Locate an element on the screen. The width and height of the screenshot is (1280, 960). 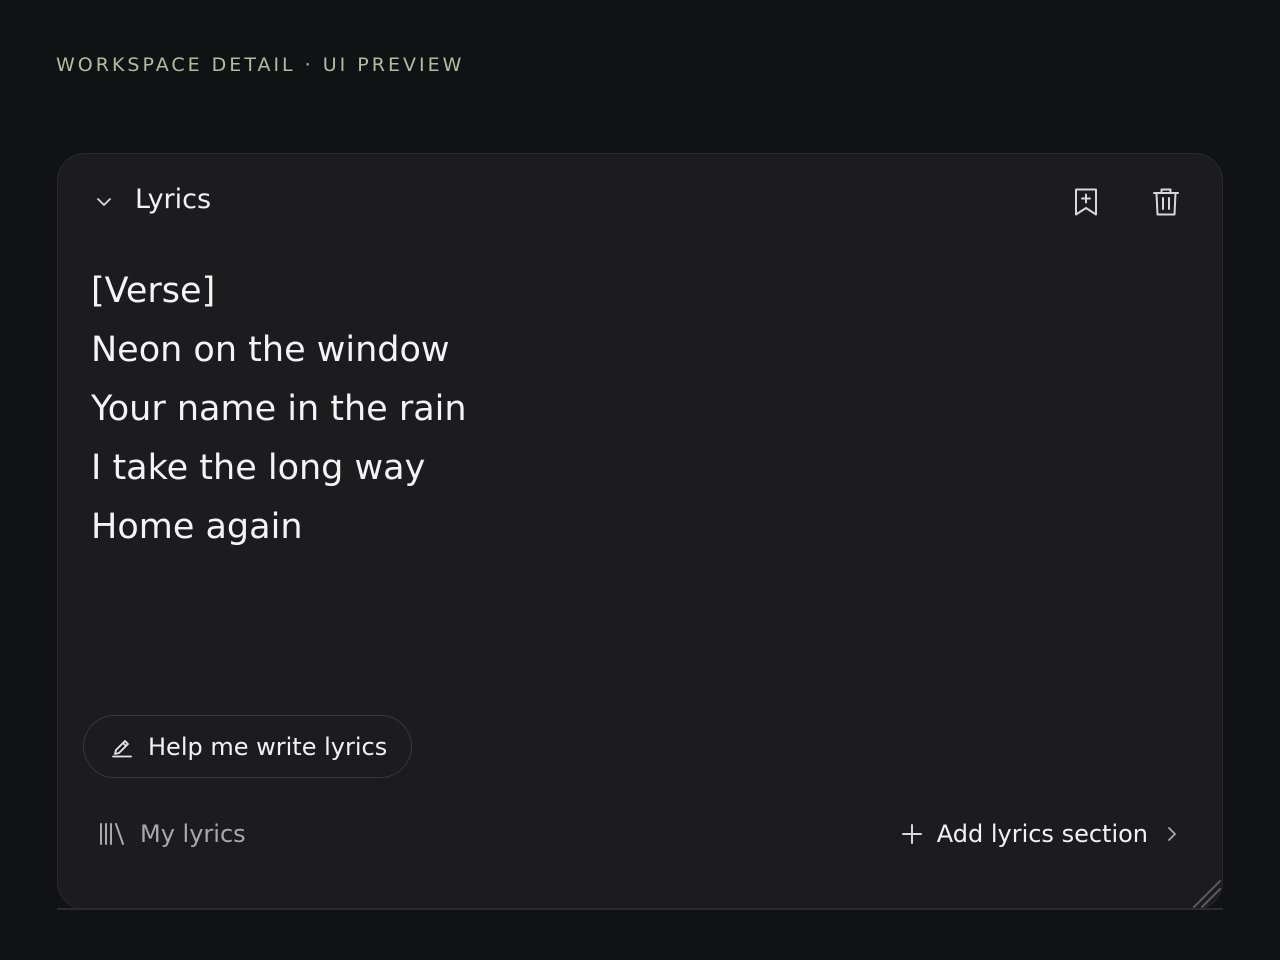
library-icon is located at coordinates (112, 834).